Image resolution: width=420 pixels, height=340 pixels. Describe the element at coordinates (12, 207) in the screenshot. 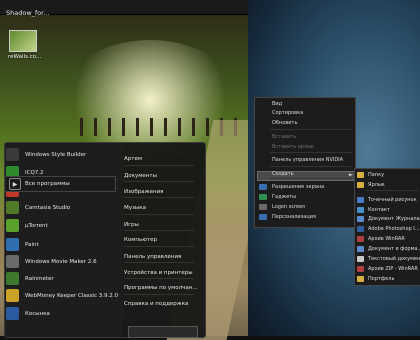

I see `camtasia-icon` at that location.